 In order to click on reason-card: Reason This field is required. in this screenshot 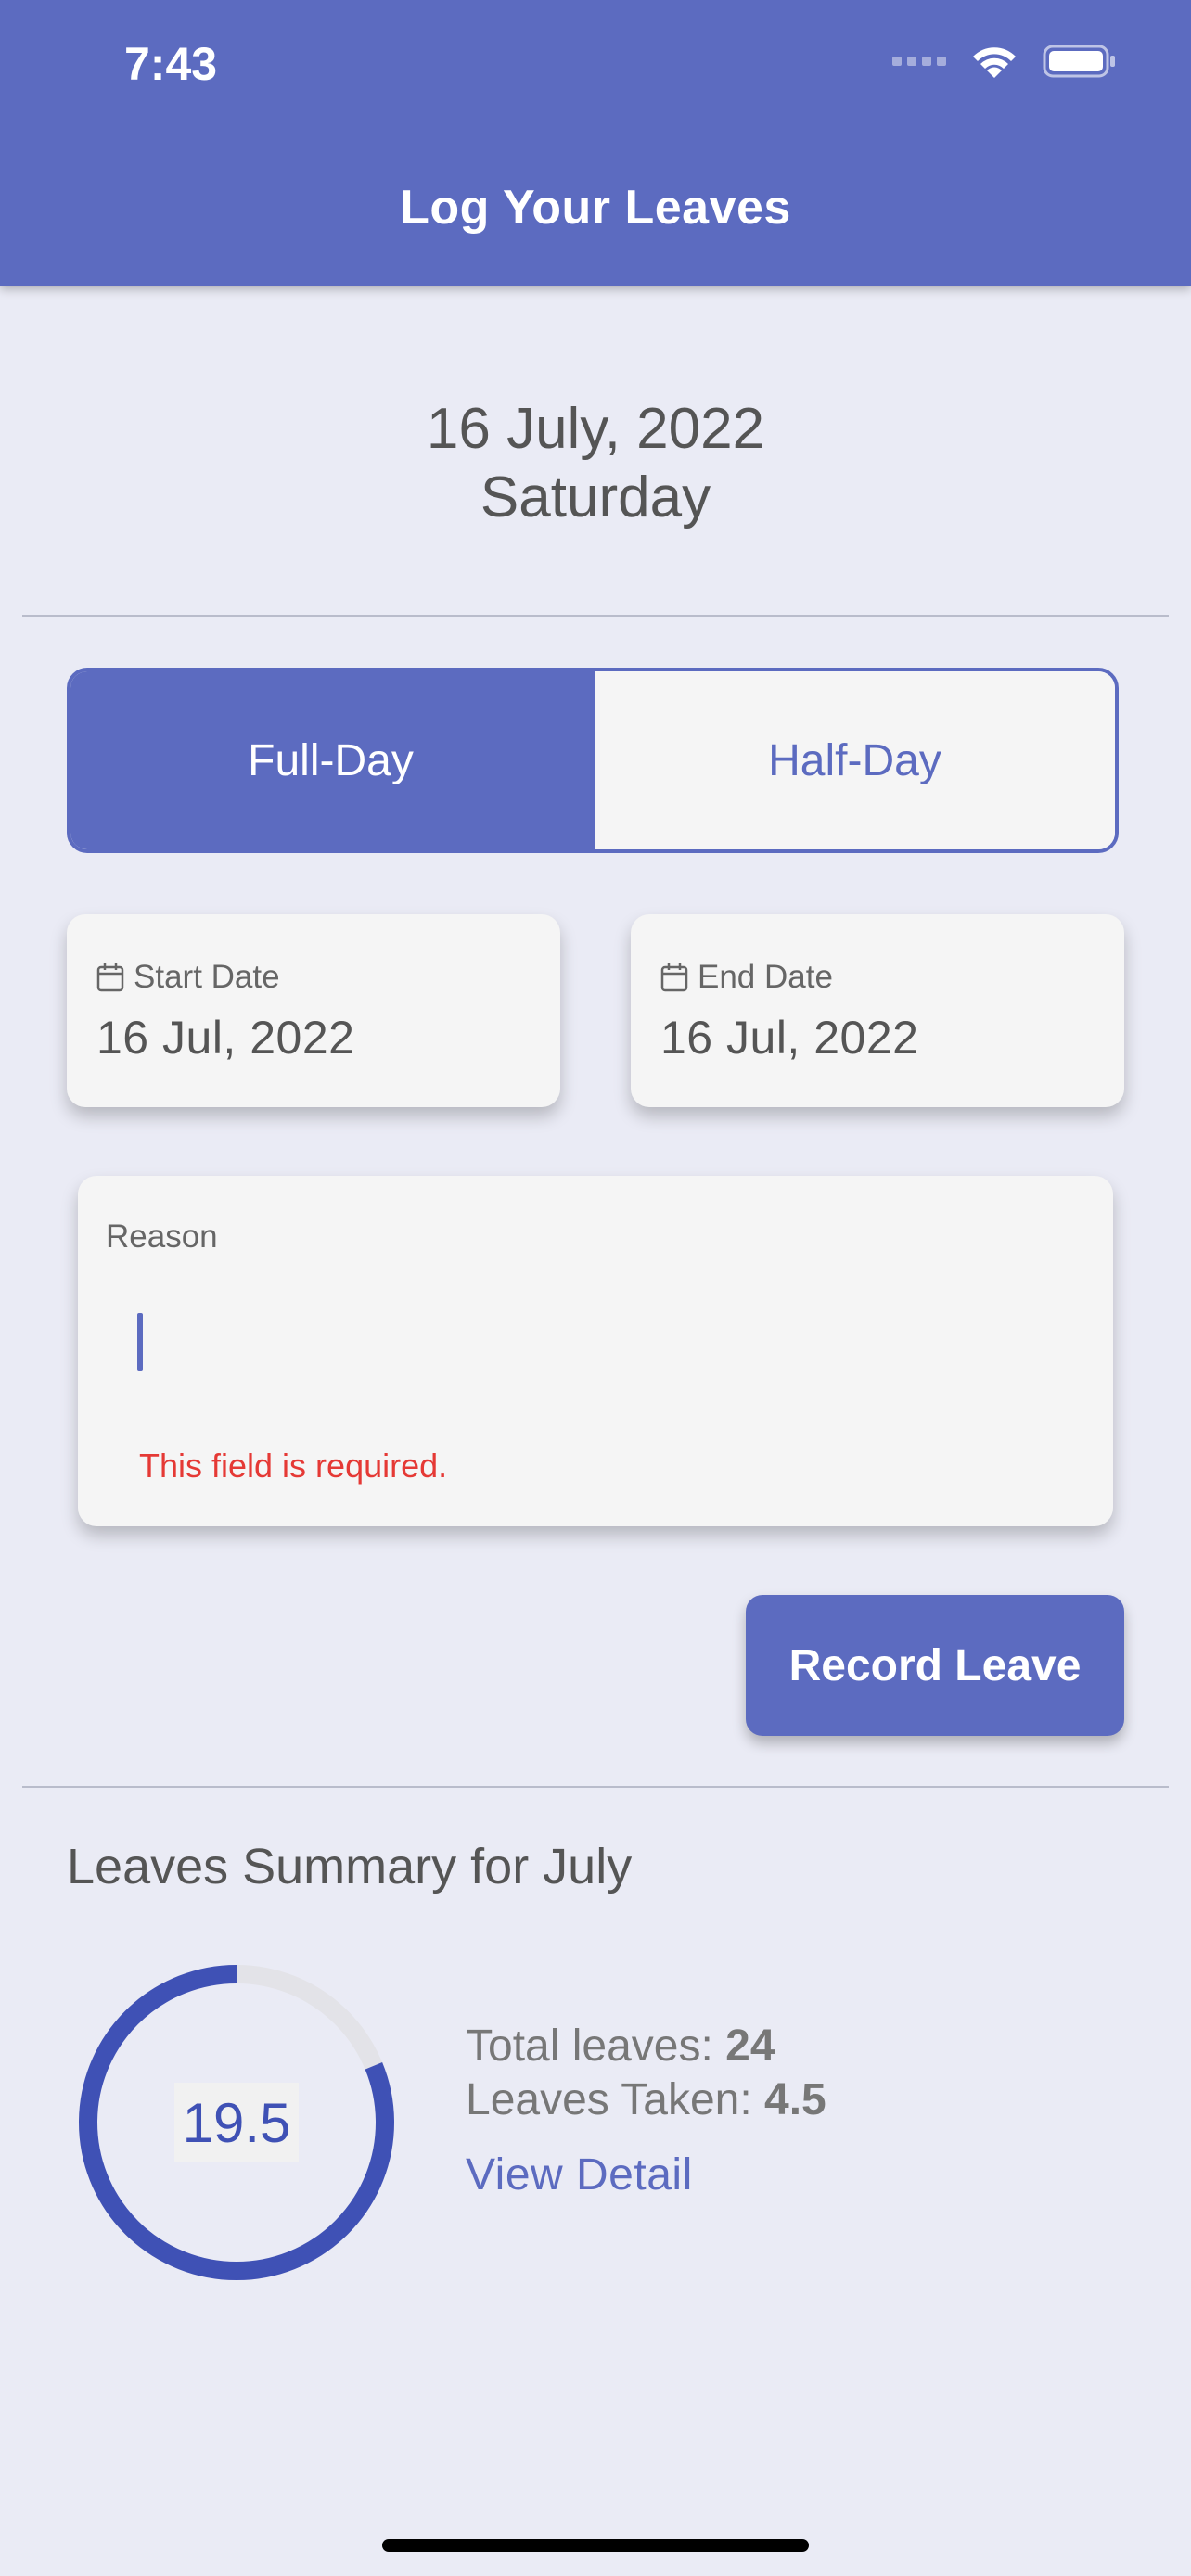, I will do `click(595, 1351)`.